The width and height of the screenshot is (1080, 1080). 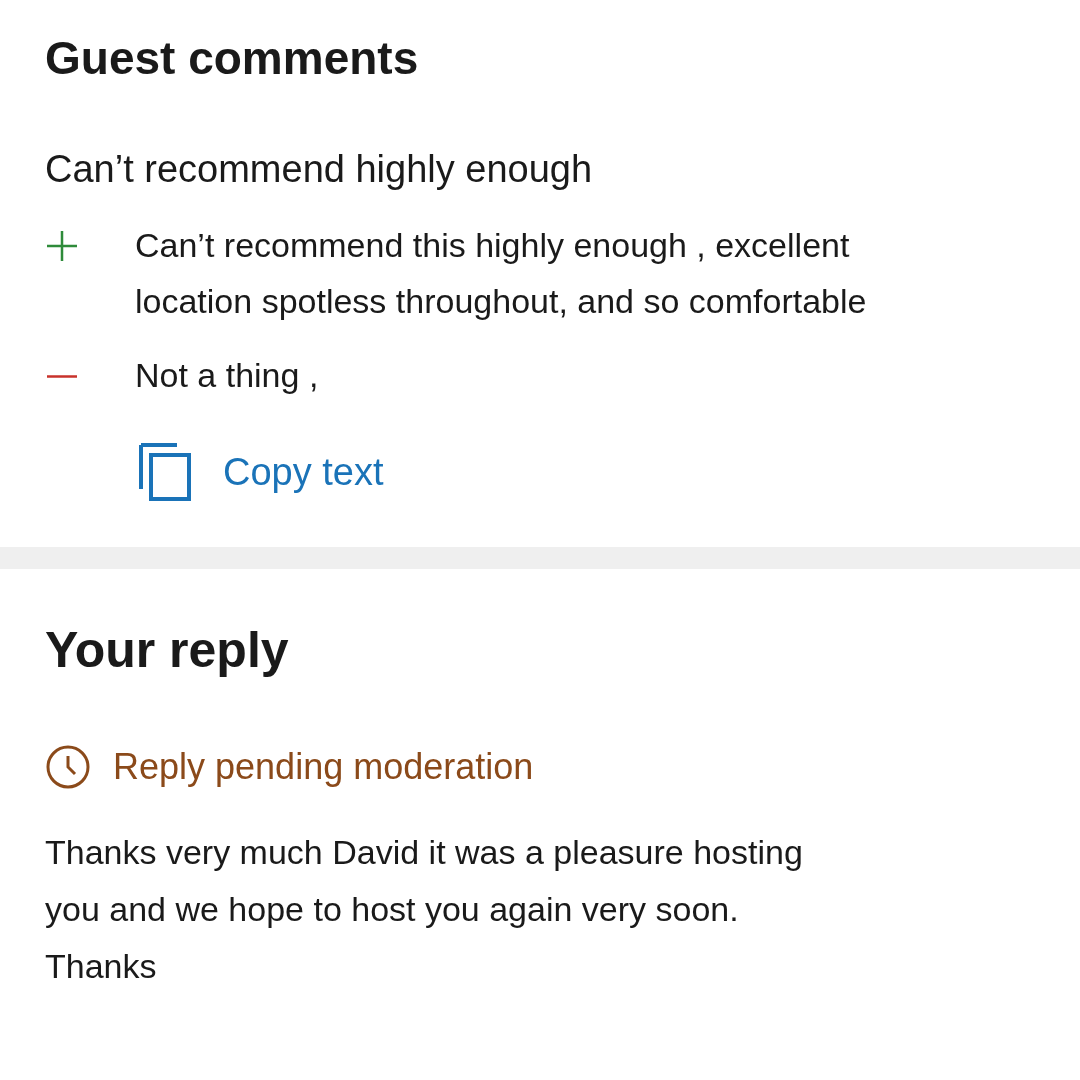 What do you see at coordinates (424, 909) in the screenshot?
I see `reply-text: Thanks very much David it was a pleasure hosting you and we hope to host you again very soon. Thanks` at bounding box center [424, 909].